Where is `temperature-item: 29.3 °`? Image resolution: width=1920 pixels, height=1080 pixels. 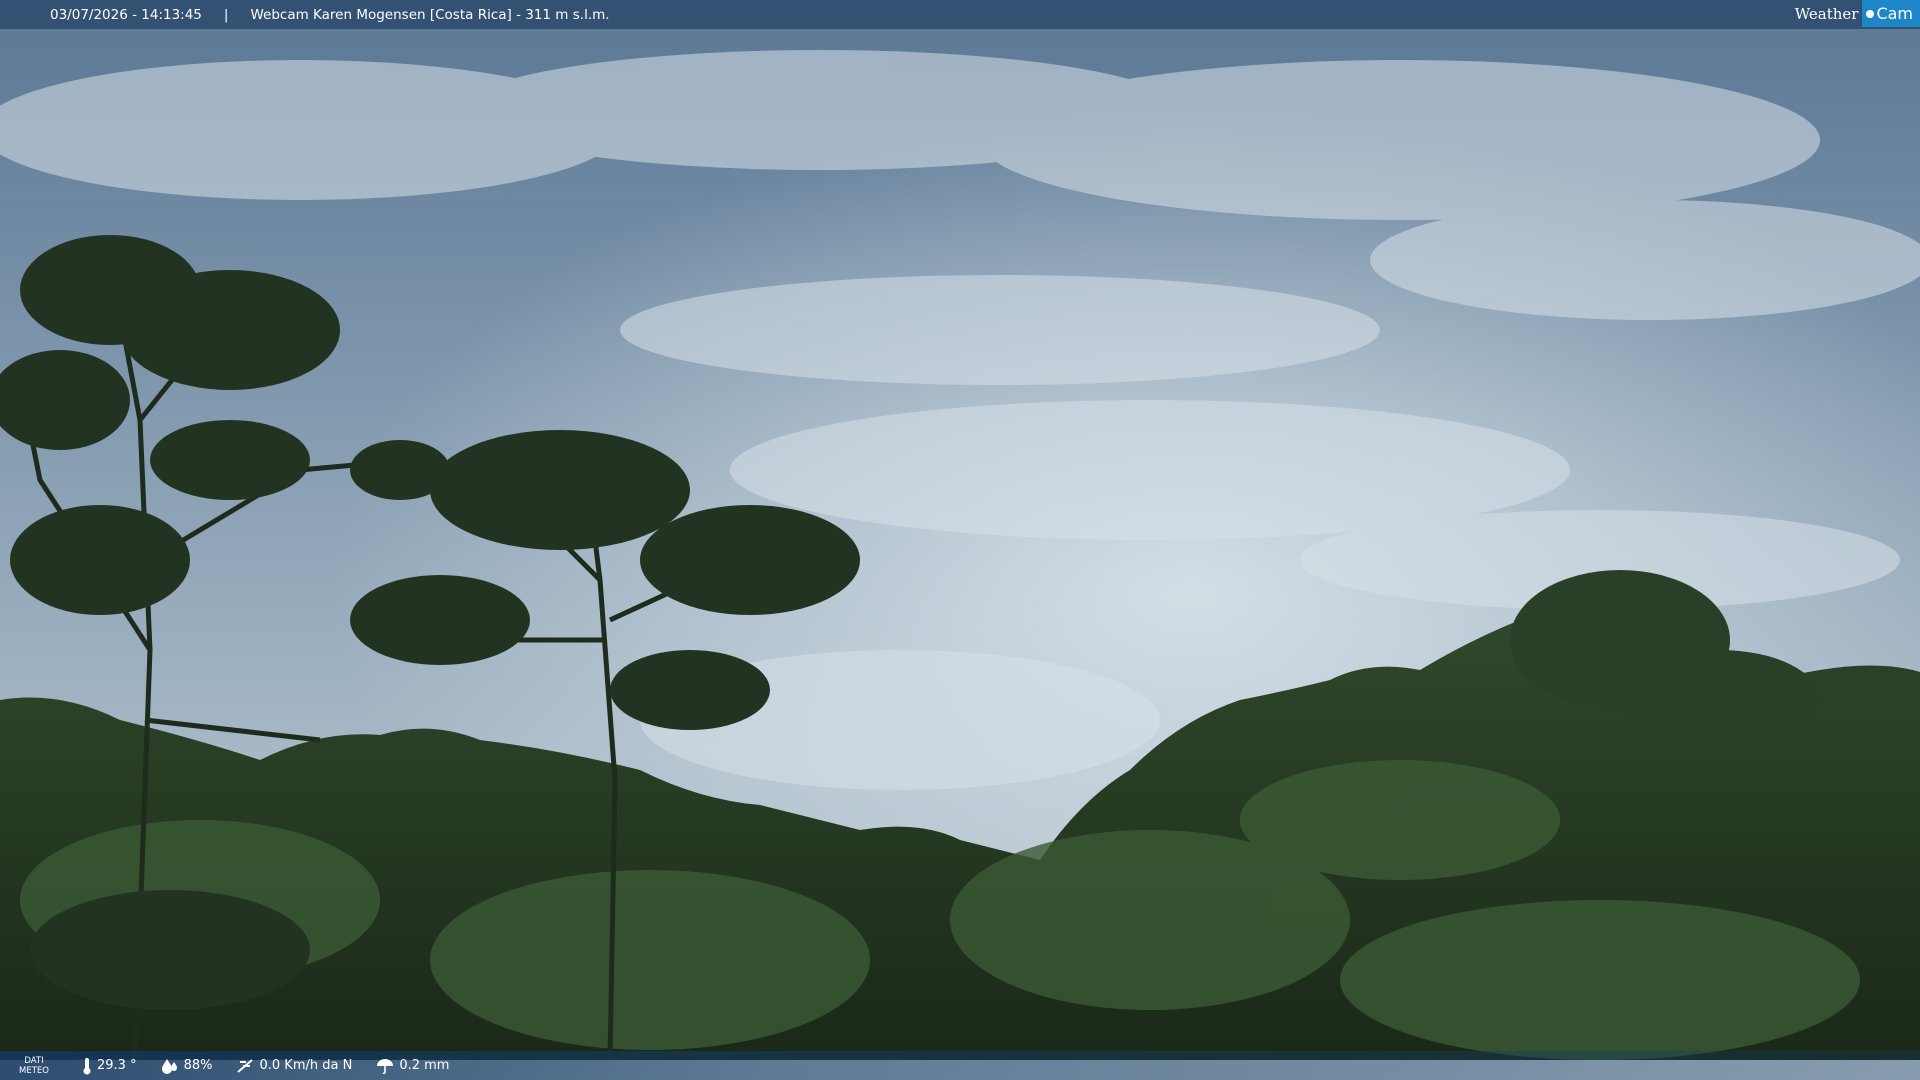 temperature-item: 29.3 ° is located at coordinates (109, 1066).